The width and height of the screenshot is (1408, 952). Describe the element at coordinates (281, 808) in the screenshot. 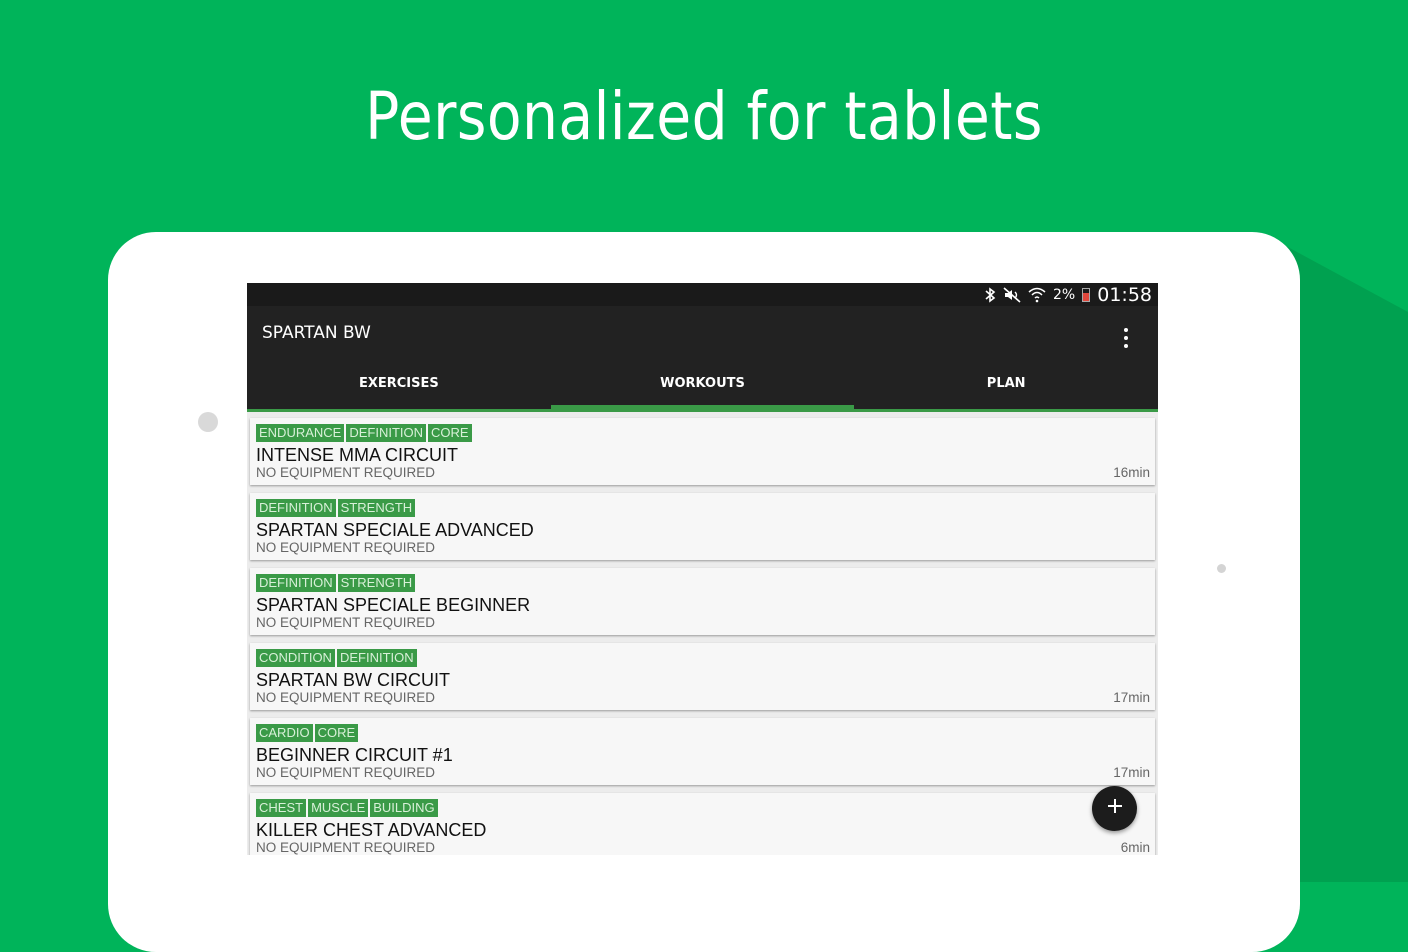

I see `tag: CHEST` at that location.